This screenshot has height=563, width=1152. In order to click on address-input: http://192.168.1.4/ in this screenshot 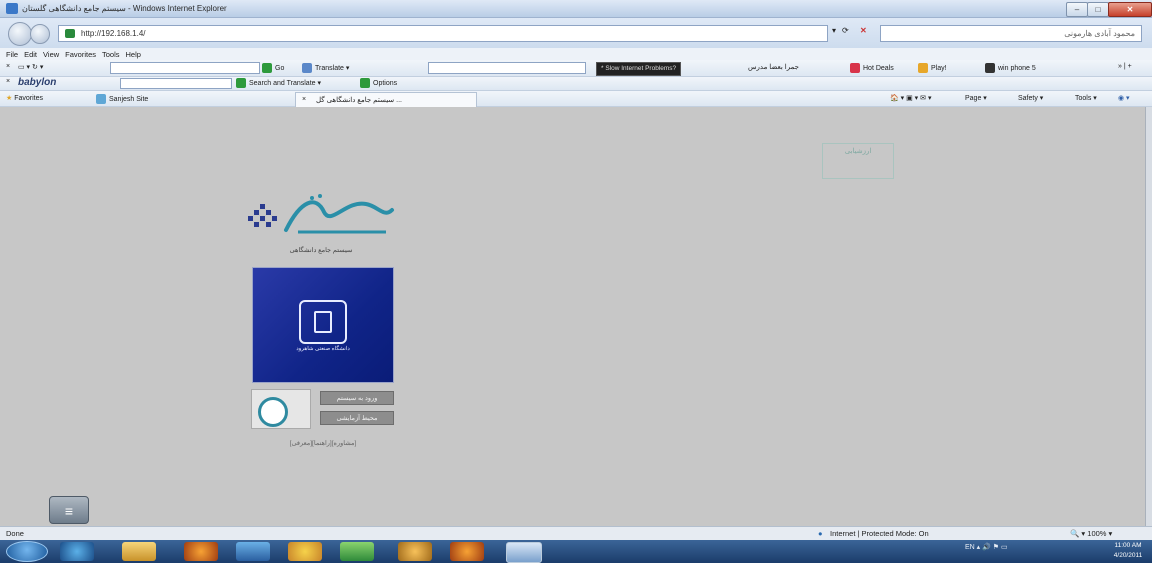, I will do `click(443, 33)`.